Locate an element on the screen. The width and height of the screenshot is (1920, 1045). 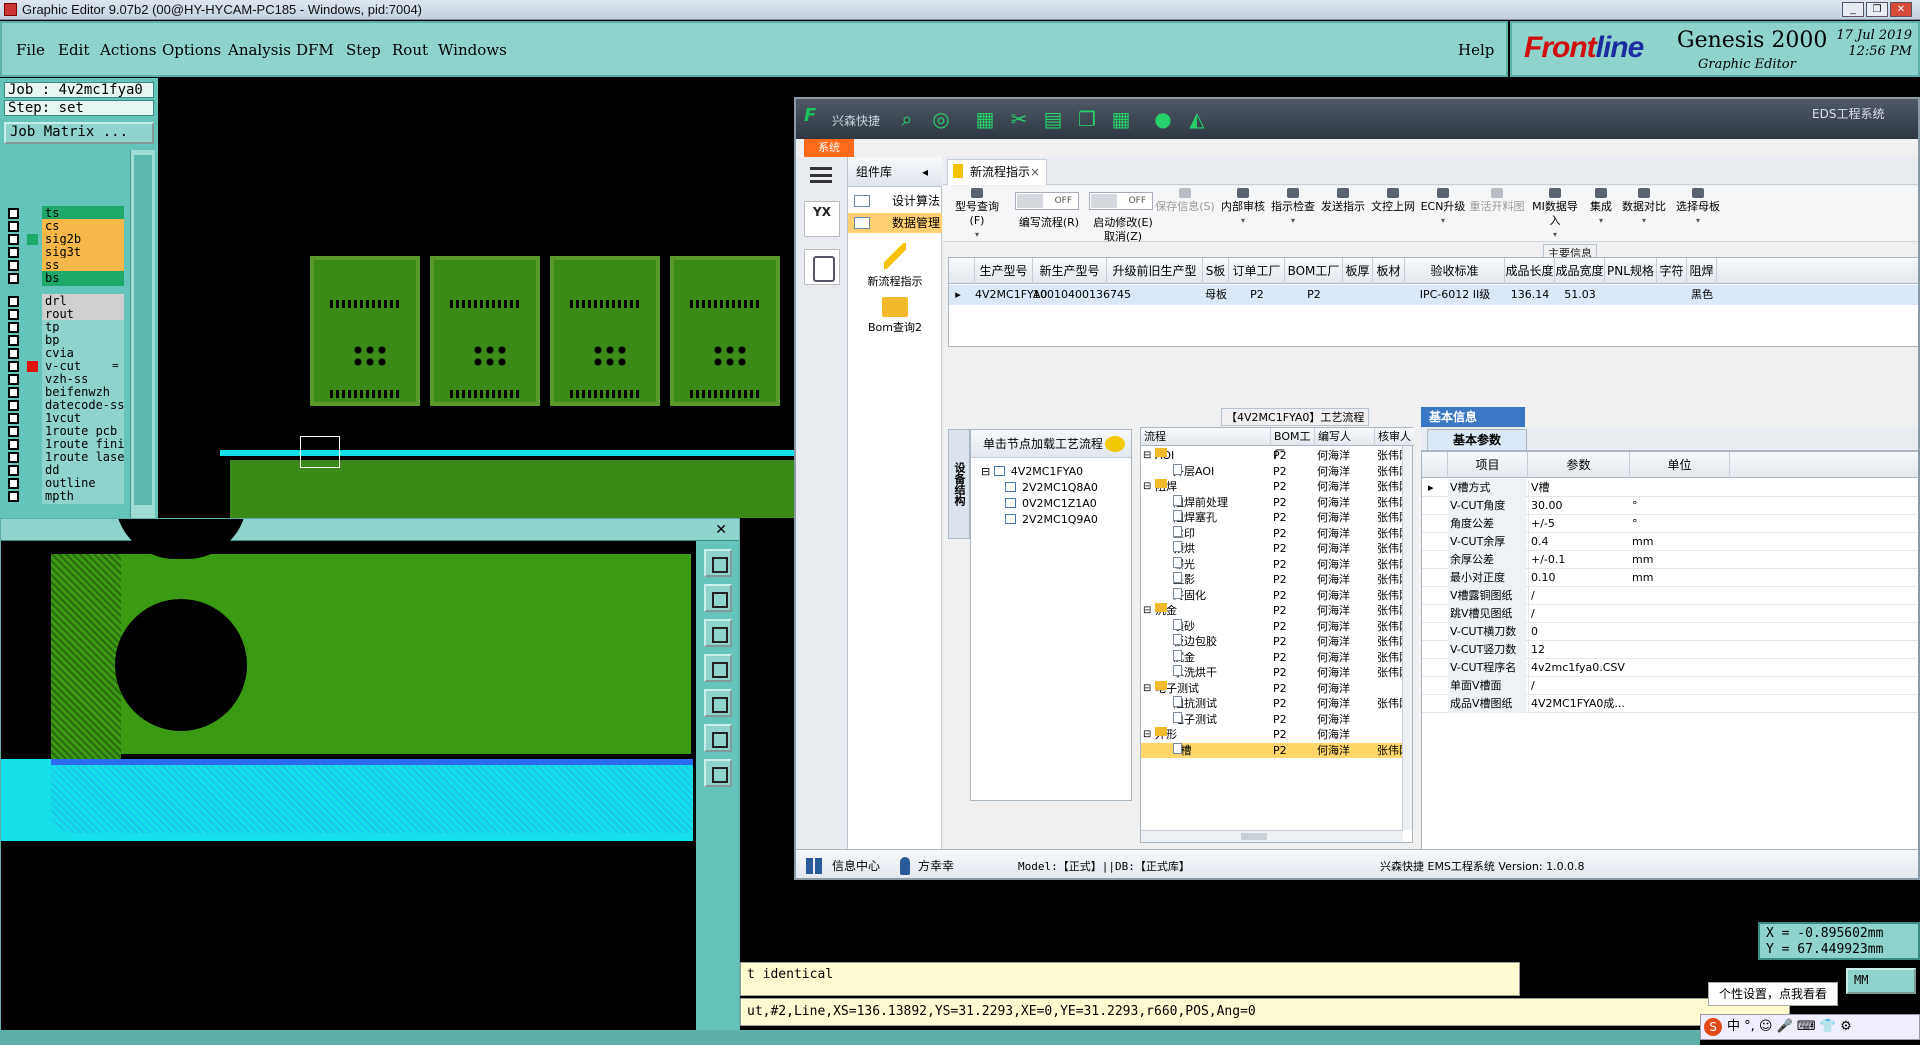
col-header: 板厚 is located at coordinates (1358, 271).